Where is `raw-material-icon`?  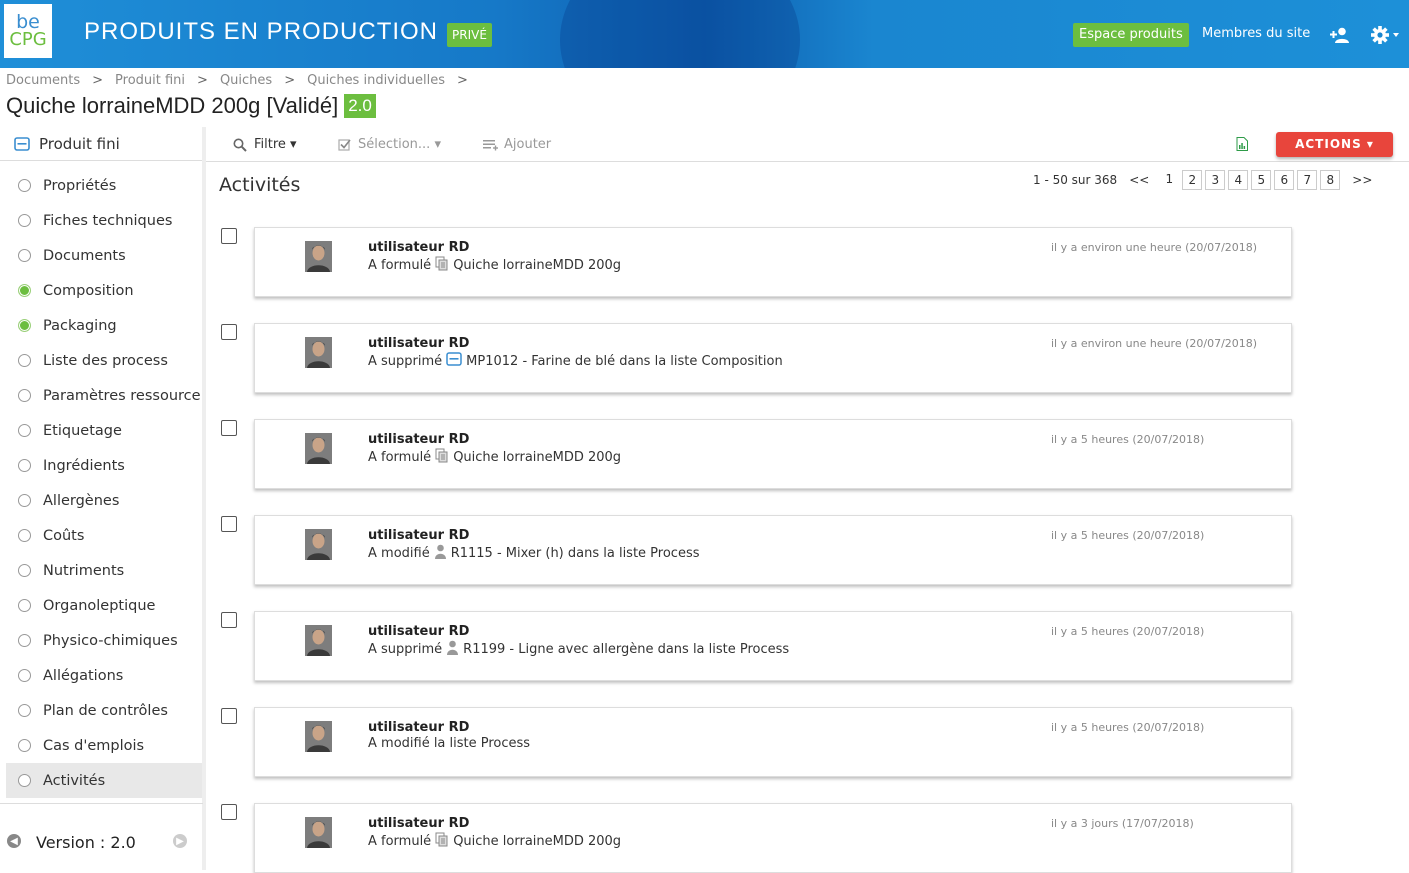
raw-material-icon is located at coordinates (454, 361).